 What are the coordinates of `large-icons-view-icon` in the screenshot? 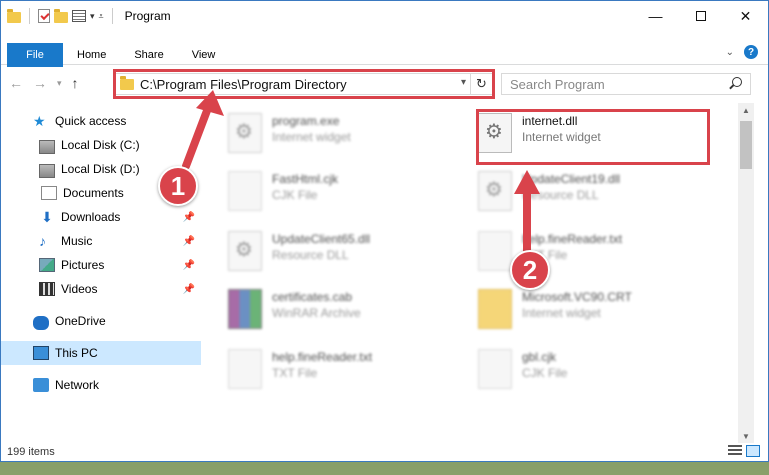 It's located at (753, 451).